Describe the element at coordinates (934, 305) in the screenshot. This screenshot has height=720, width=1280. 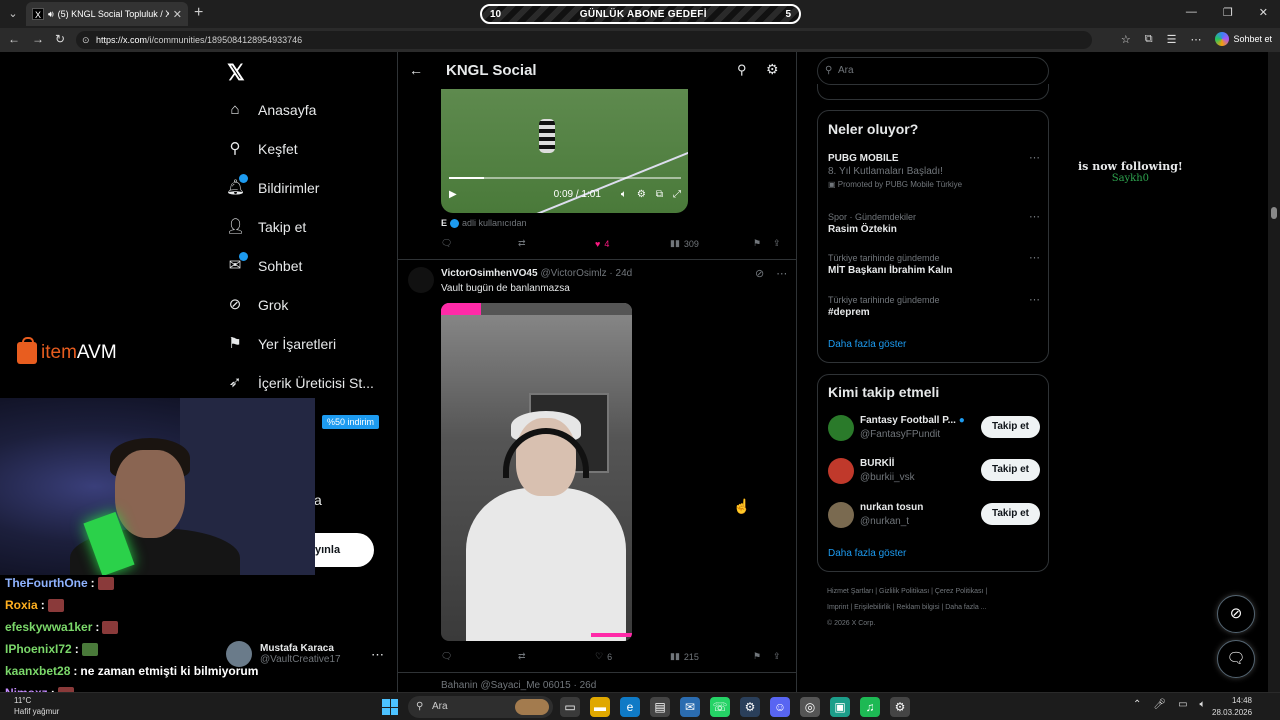
I see `trend-item: Türkiye tarihinde gündemde #deprem ⋯` at that location.